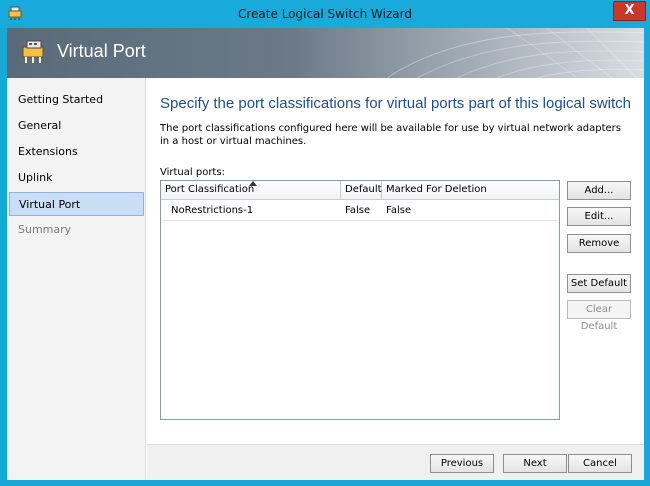 The height and width of the screenshot is (486, 650). I want to click on sort-ascending-icon, so click(253, 183).